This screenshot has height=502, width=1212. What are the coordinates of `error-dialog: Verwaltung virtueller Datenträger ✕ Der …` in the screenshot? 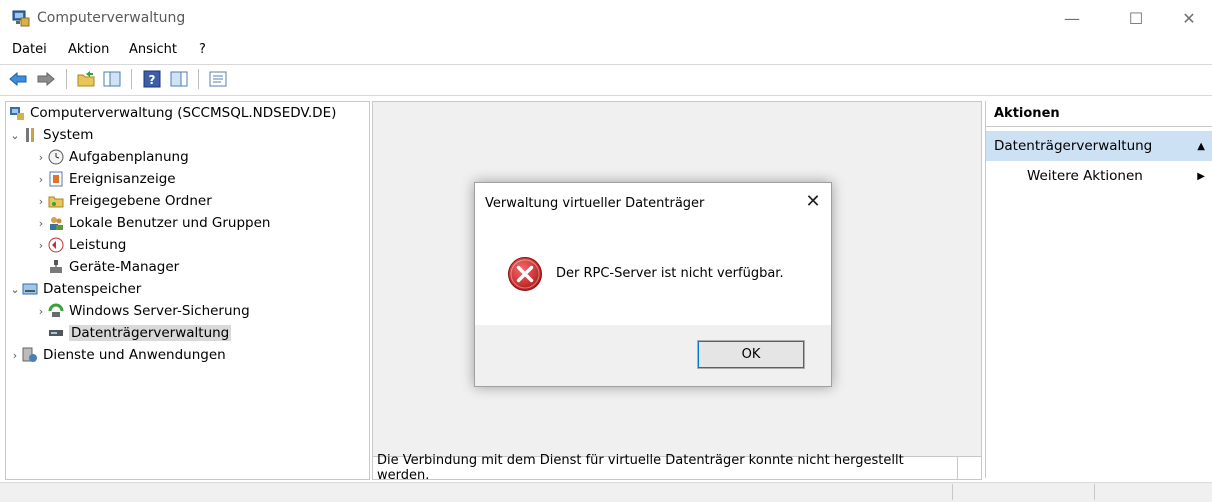 It's located at (653, 284).